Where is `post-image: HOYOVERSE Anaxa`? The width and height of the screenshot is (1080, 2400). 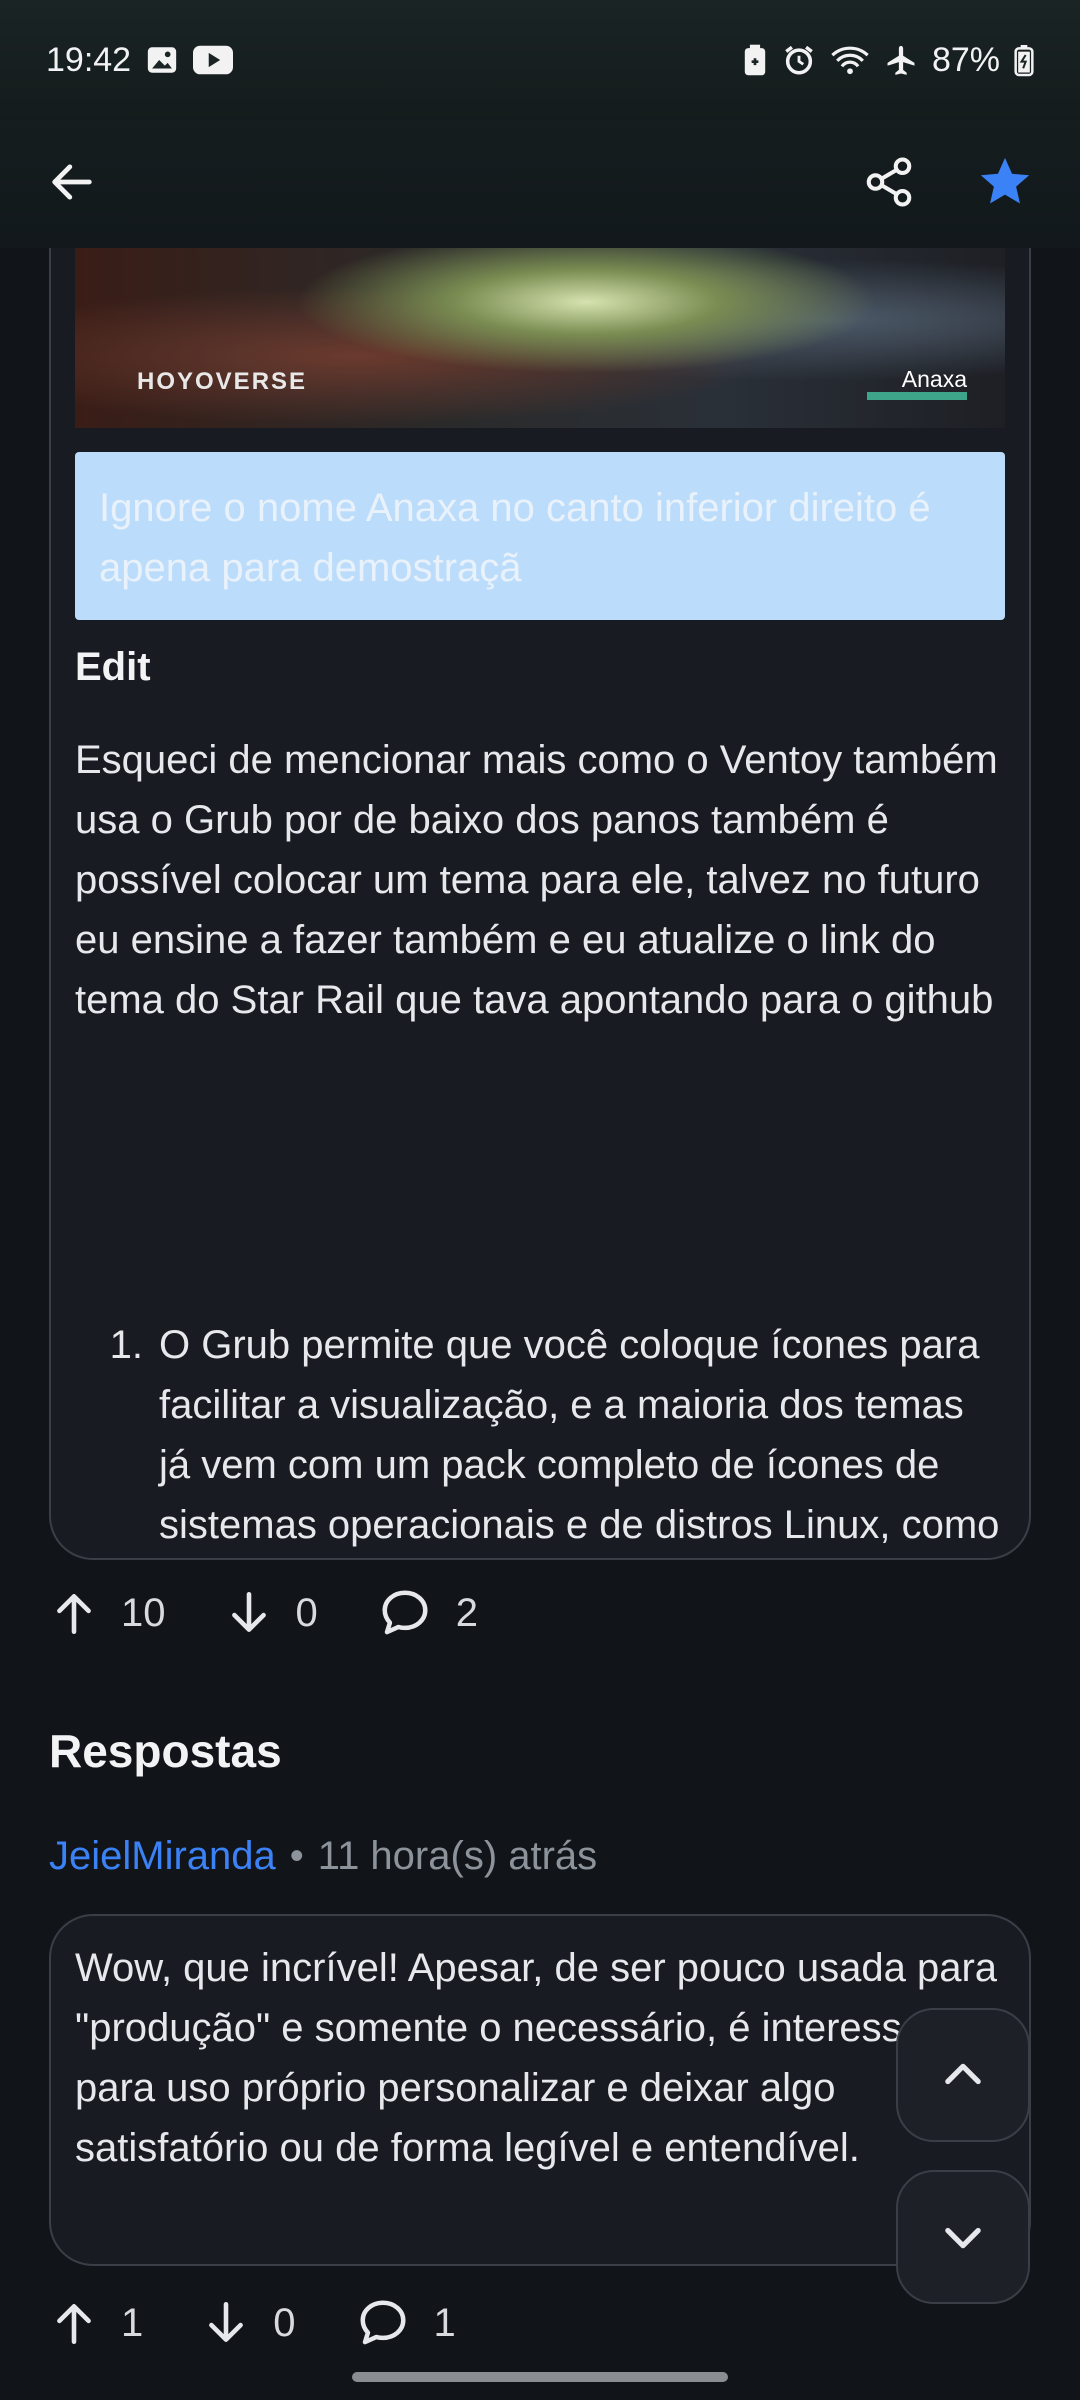 post-image: HOYOVERSE Anaxa is located at coordinates (540, 338).